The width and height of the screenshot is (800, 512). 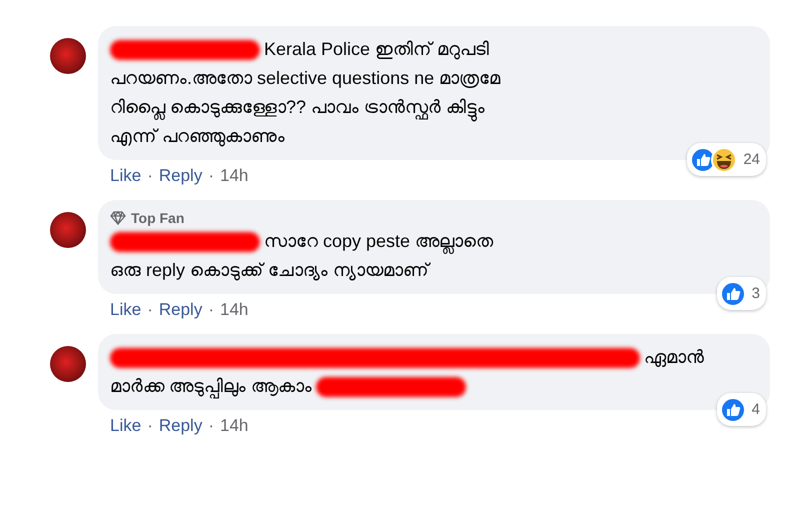 I want to click on reaction-count: 3, so click(x=741, y=293).